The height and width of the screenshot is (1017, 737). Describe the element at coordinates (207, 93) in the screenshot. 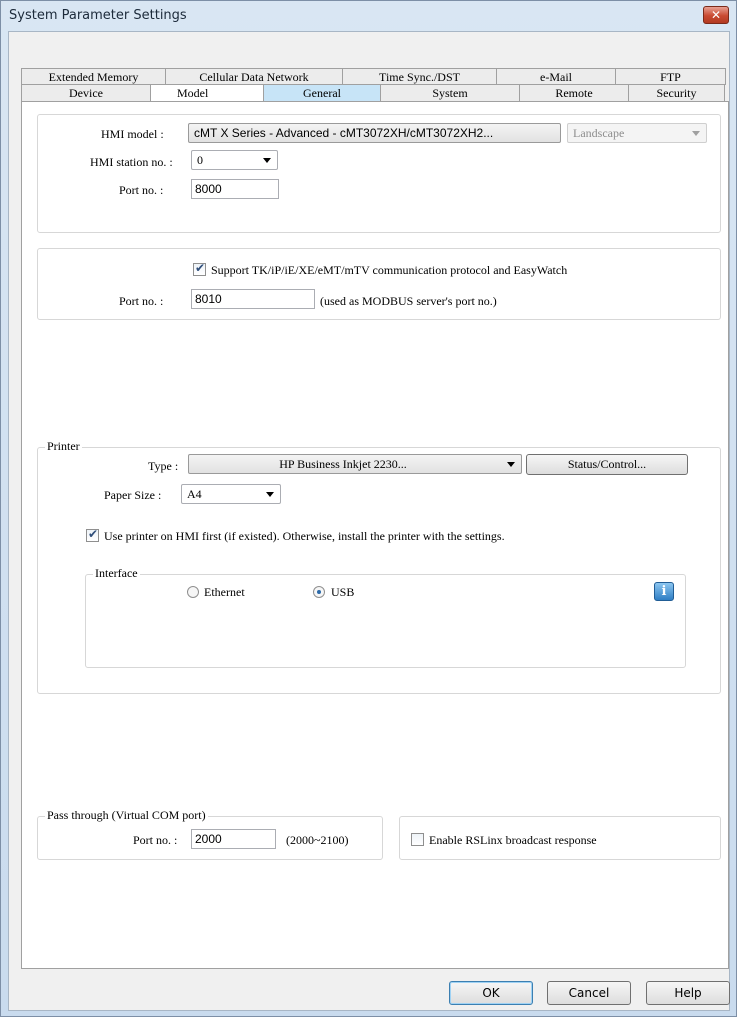

I see `tab-model: Model` at that location.